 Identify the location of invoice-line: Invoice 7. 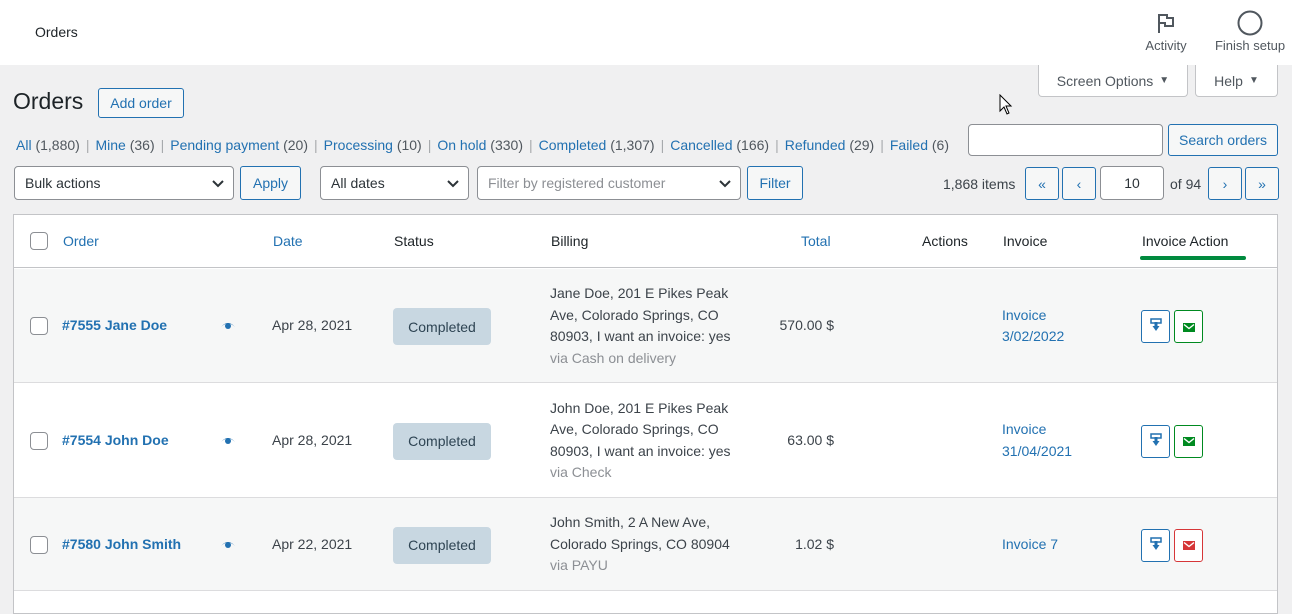
(1030, 543).